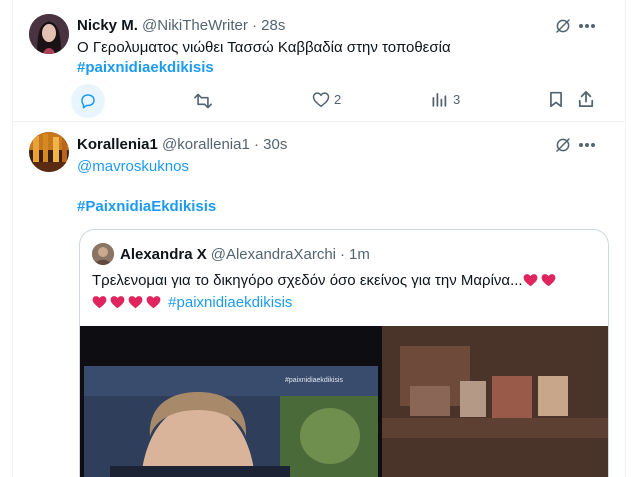  I want to click on mention-link: @mavroskuknos, so click(133, 166).